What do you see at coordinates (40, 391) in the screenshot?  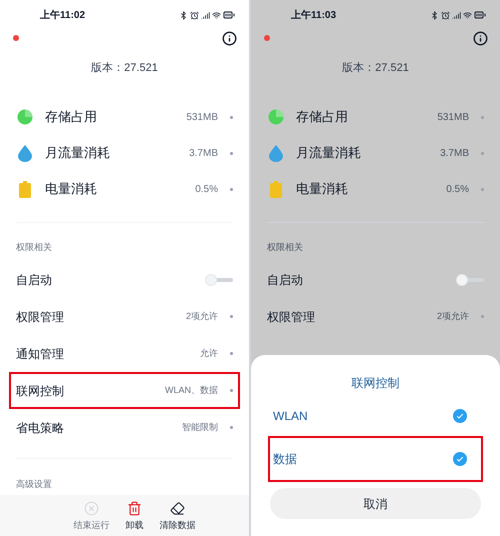 I see `setting-label: 联网控制` at bounding box center [40, 391].